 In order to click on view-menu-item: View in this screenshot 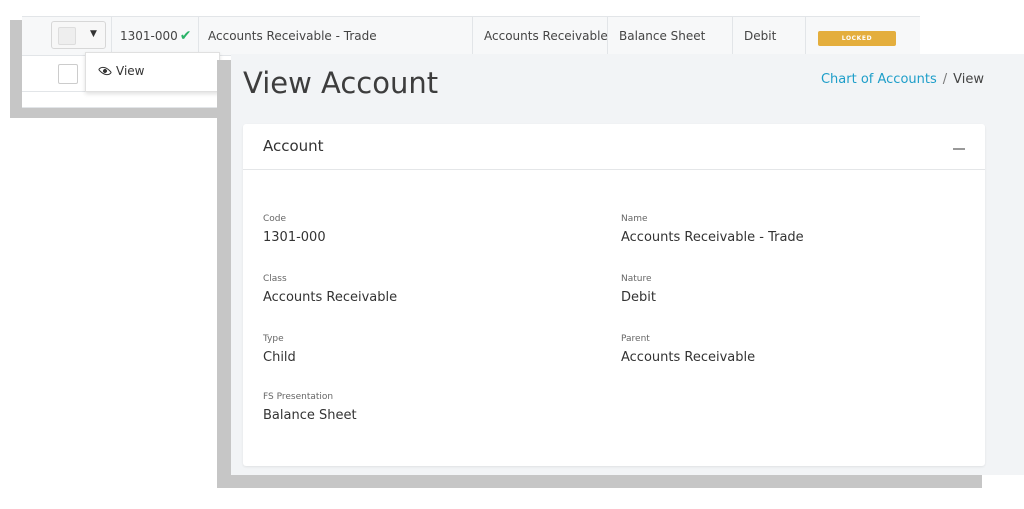, I will do `click(121, 70)`.